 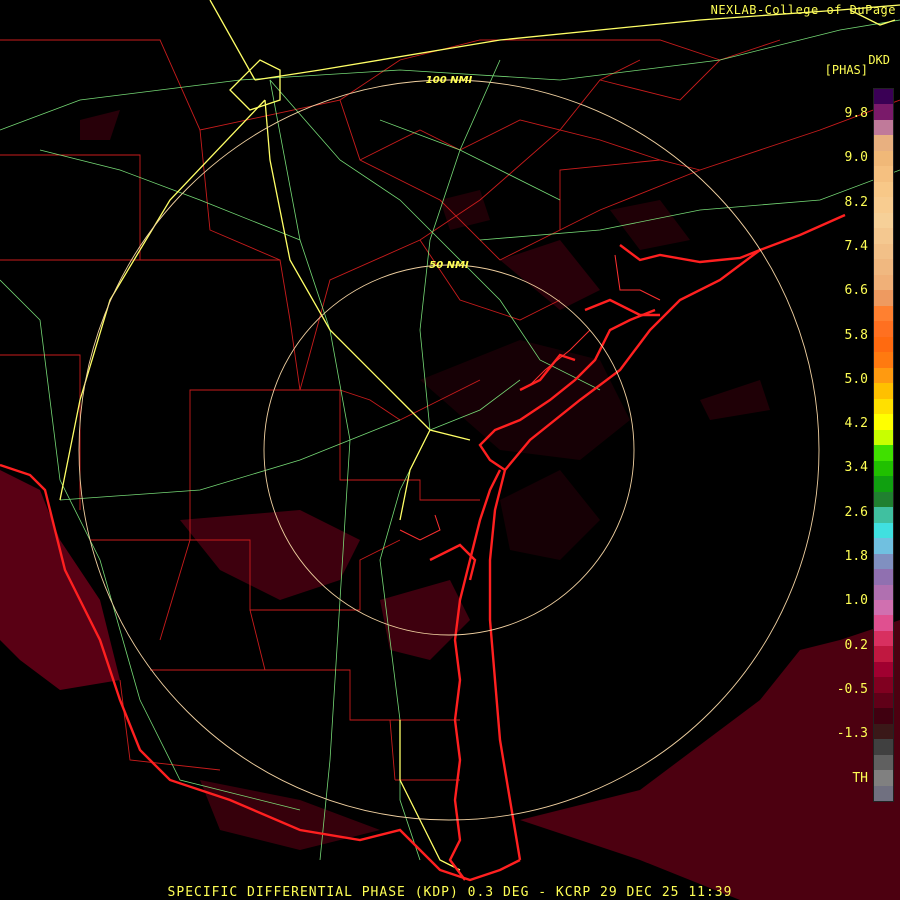 I want to click on range-ring-label-50: 50 NMI, so click(x=449, y=265).